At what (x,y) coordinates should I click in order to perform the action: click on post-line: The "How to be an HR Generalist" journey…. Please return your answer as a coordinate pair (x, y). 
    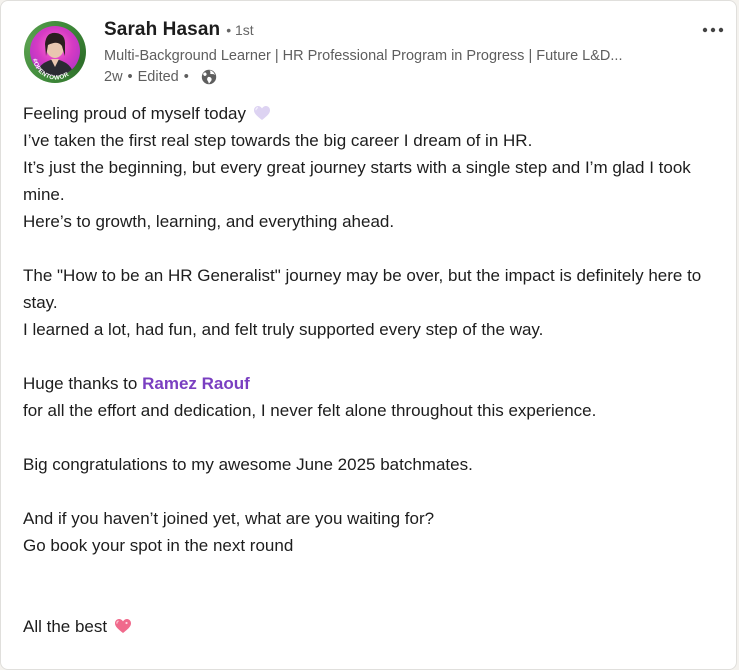
    Looking at the image, I should click on (362, 289).